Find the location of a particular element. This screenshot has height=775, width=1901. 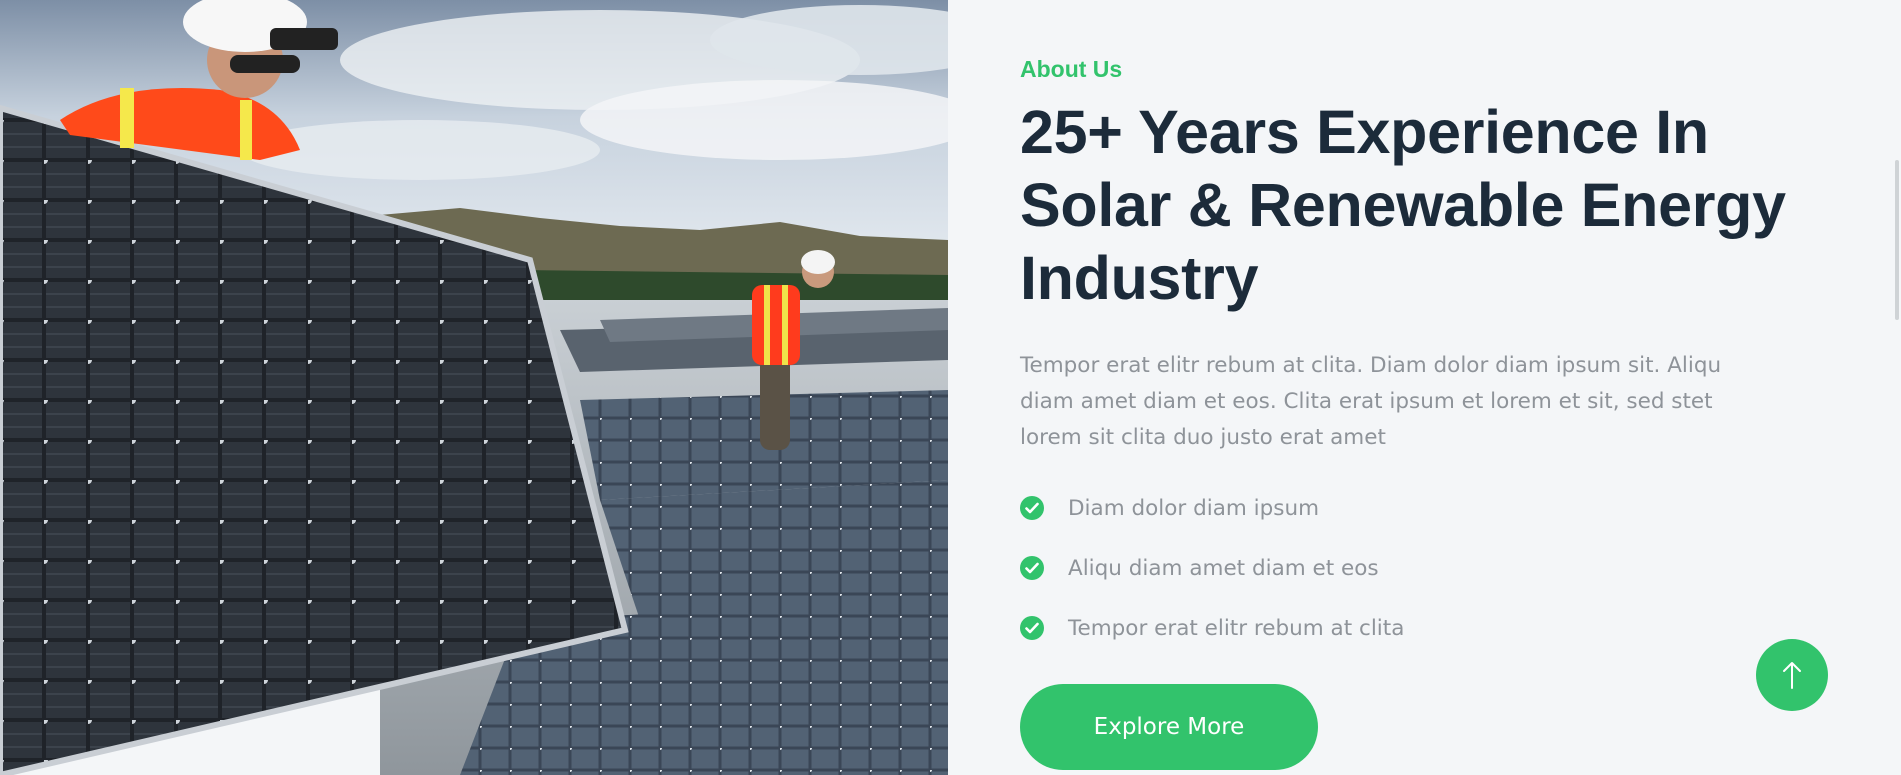

feature-label: Aliqu diam amet diam et eos is located at coordinates (1223, 568).